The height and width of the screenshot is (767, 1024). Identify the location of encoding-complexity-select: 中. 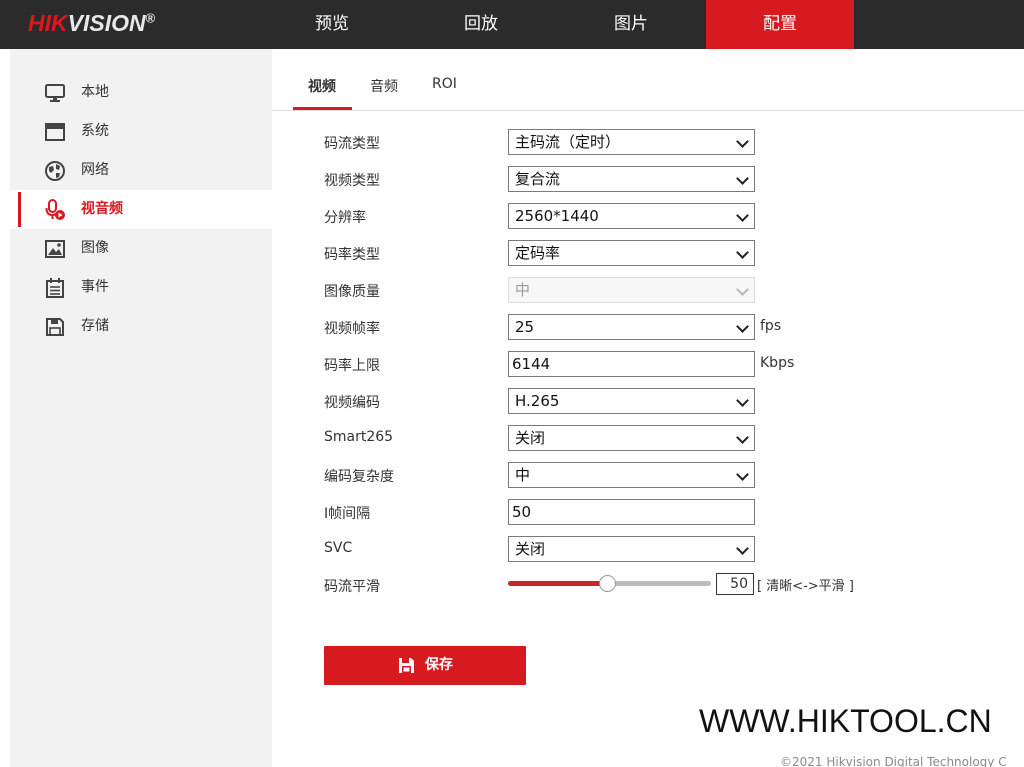
(631, 475).